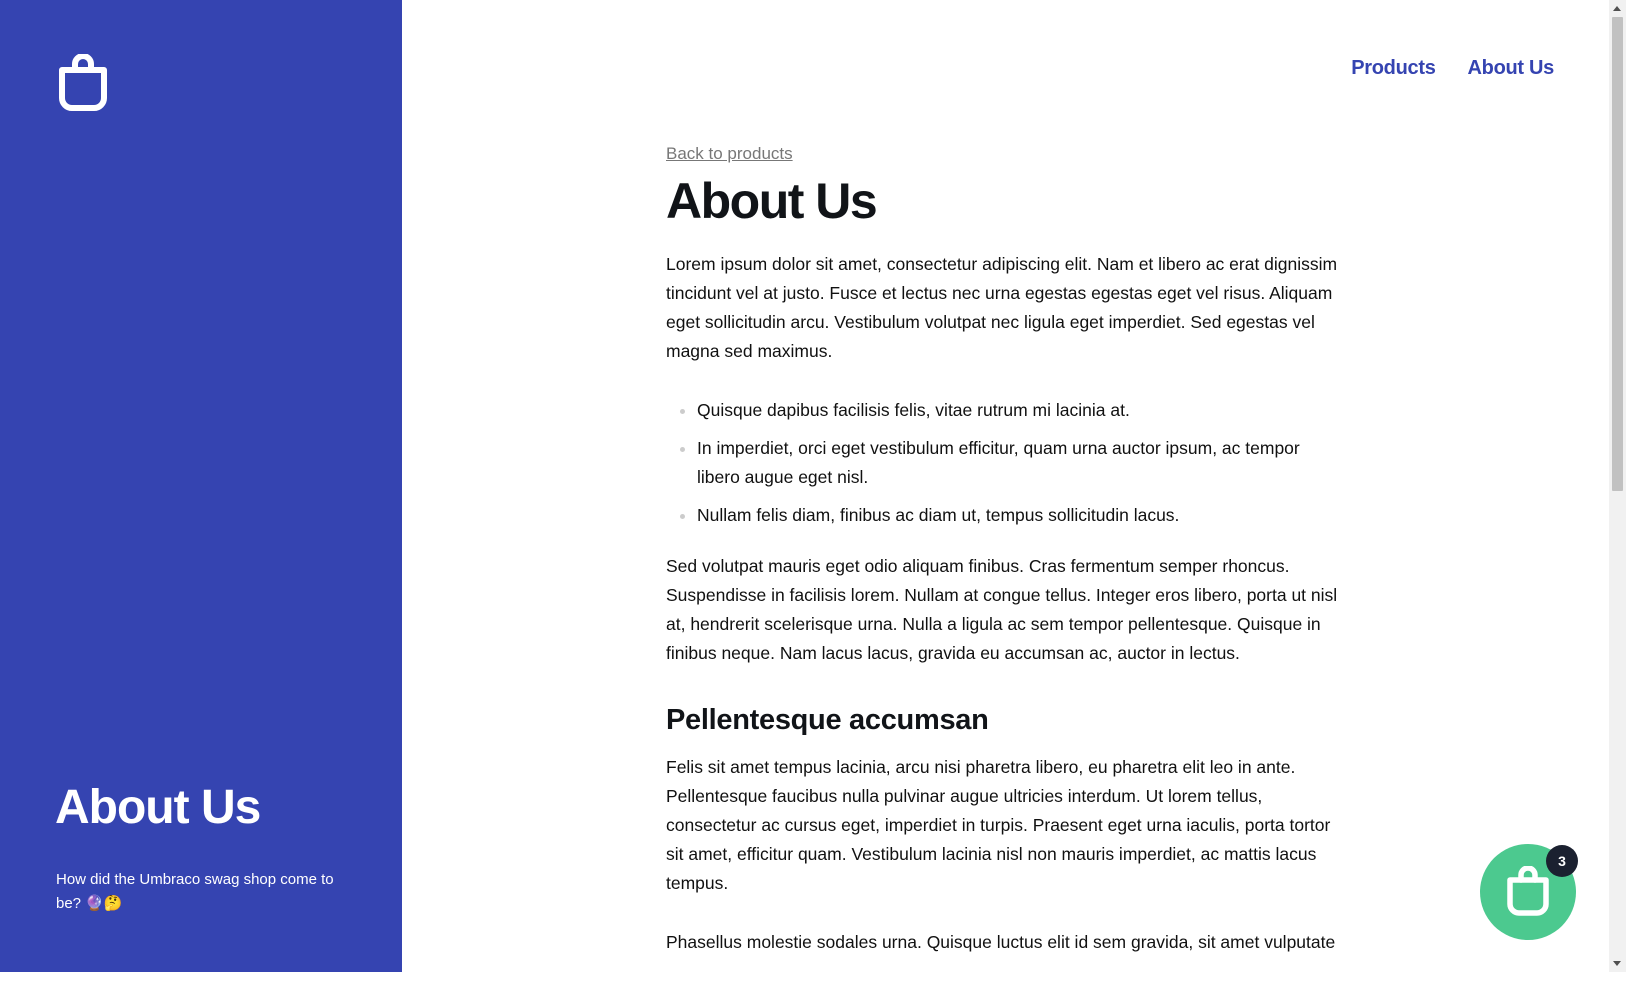  Describe the element at coordinates (1617, 963) in the screenshot. I see `scroll-down-arrow-icon` at that location.